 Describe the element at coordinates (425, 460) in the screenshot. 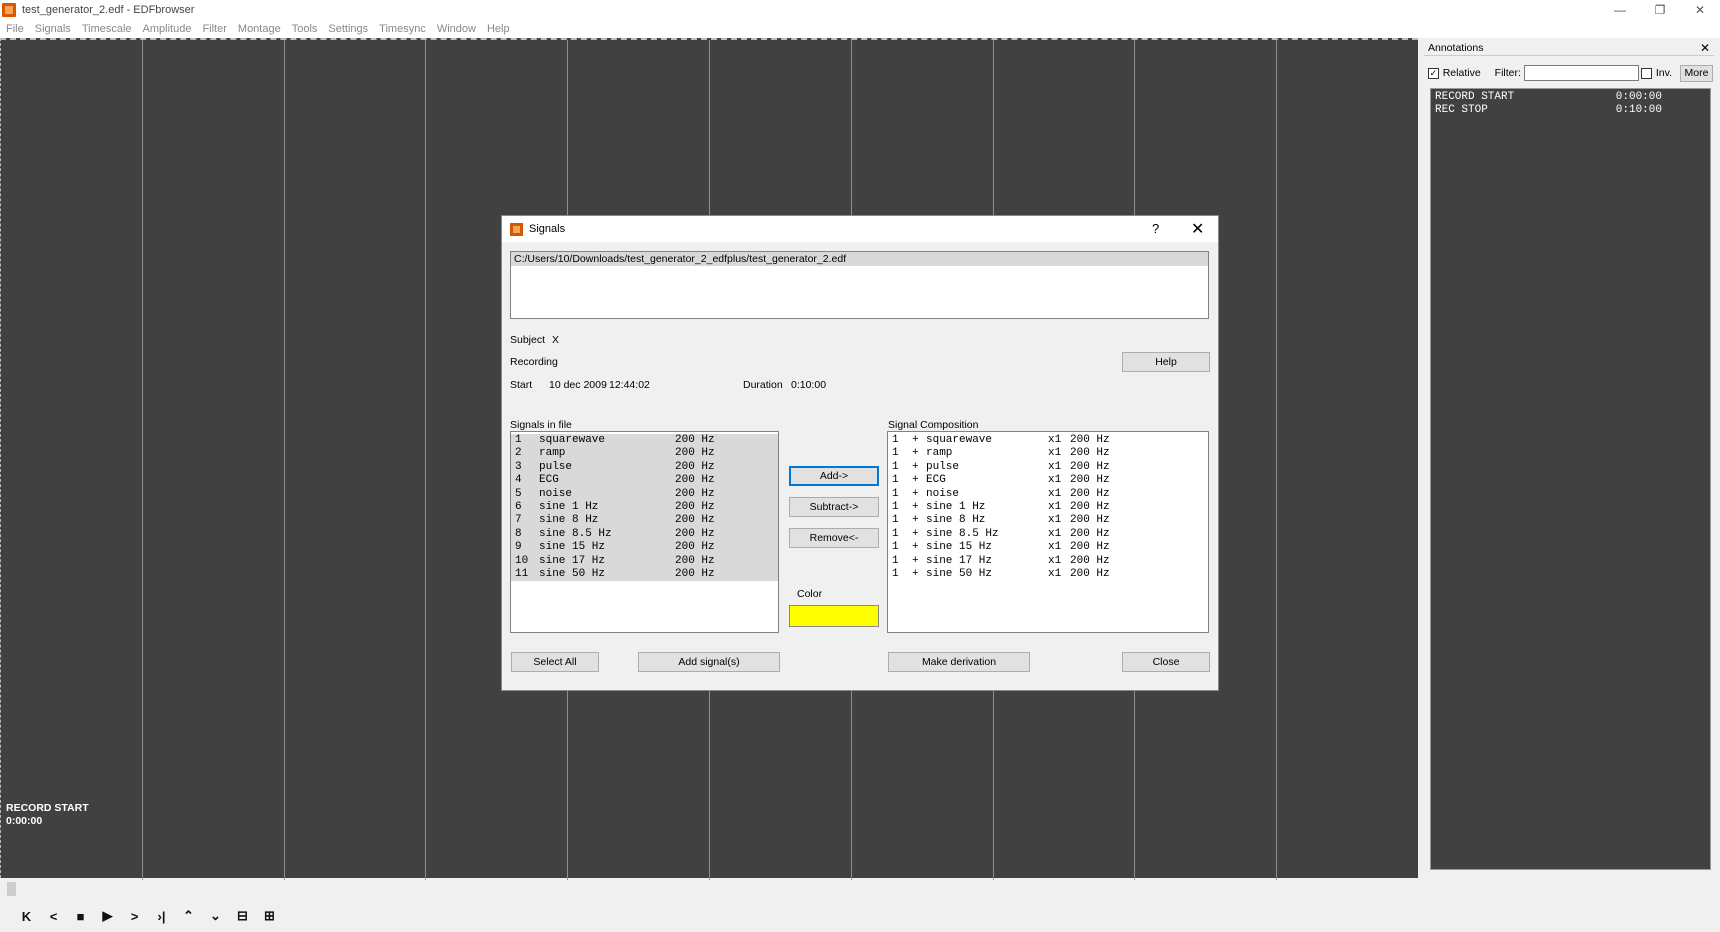

I see `grid-line` at that location.